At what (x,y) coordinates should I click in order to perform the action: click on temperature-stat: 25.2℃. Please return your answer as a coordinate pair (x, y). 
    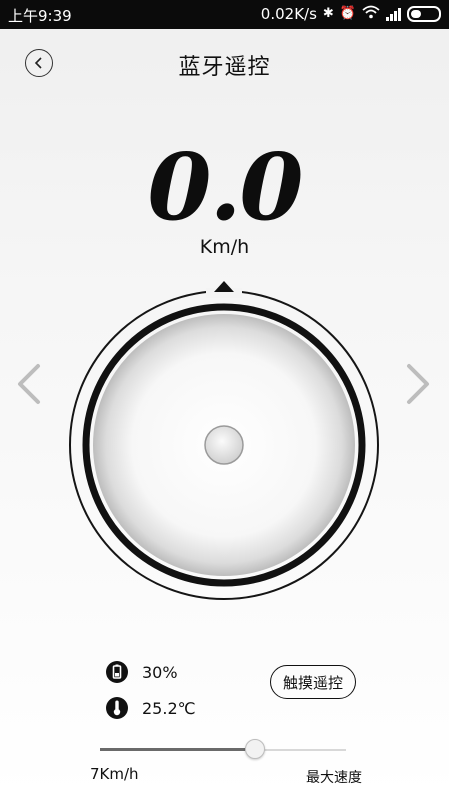
    Looking at the image, I should click on (151, 708).